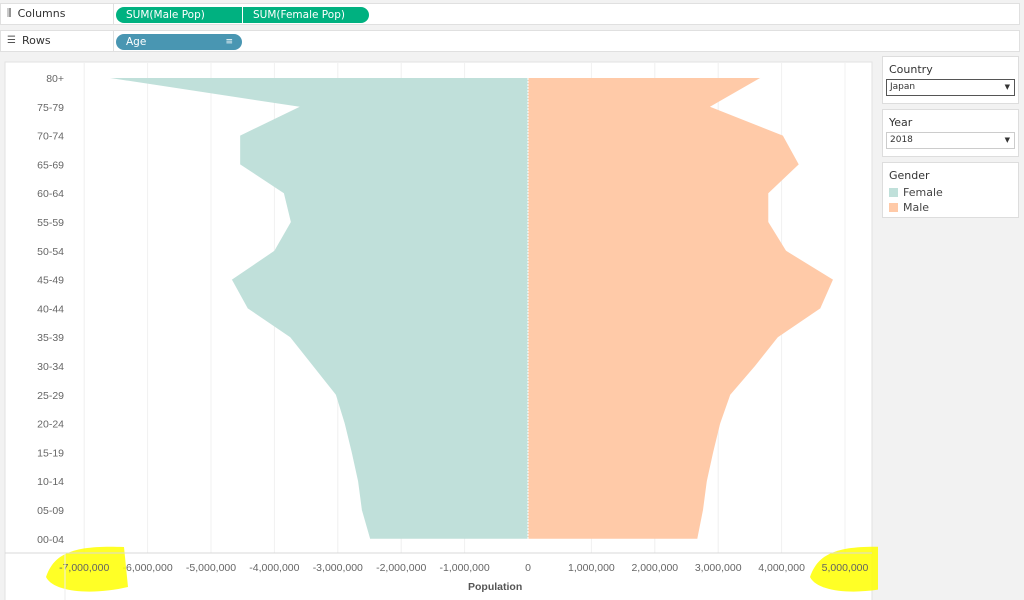 This screenshot has width=1024, height=600. I want to click on y-tick-label: 20-24, so click(50, 425).